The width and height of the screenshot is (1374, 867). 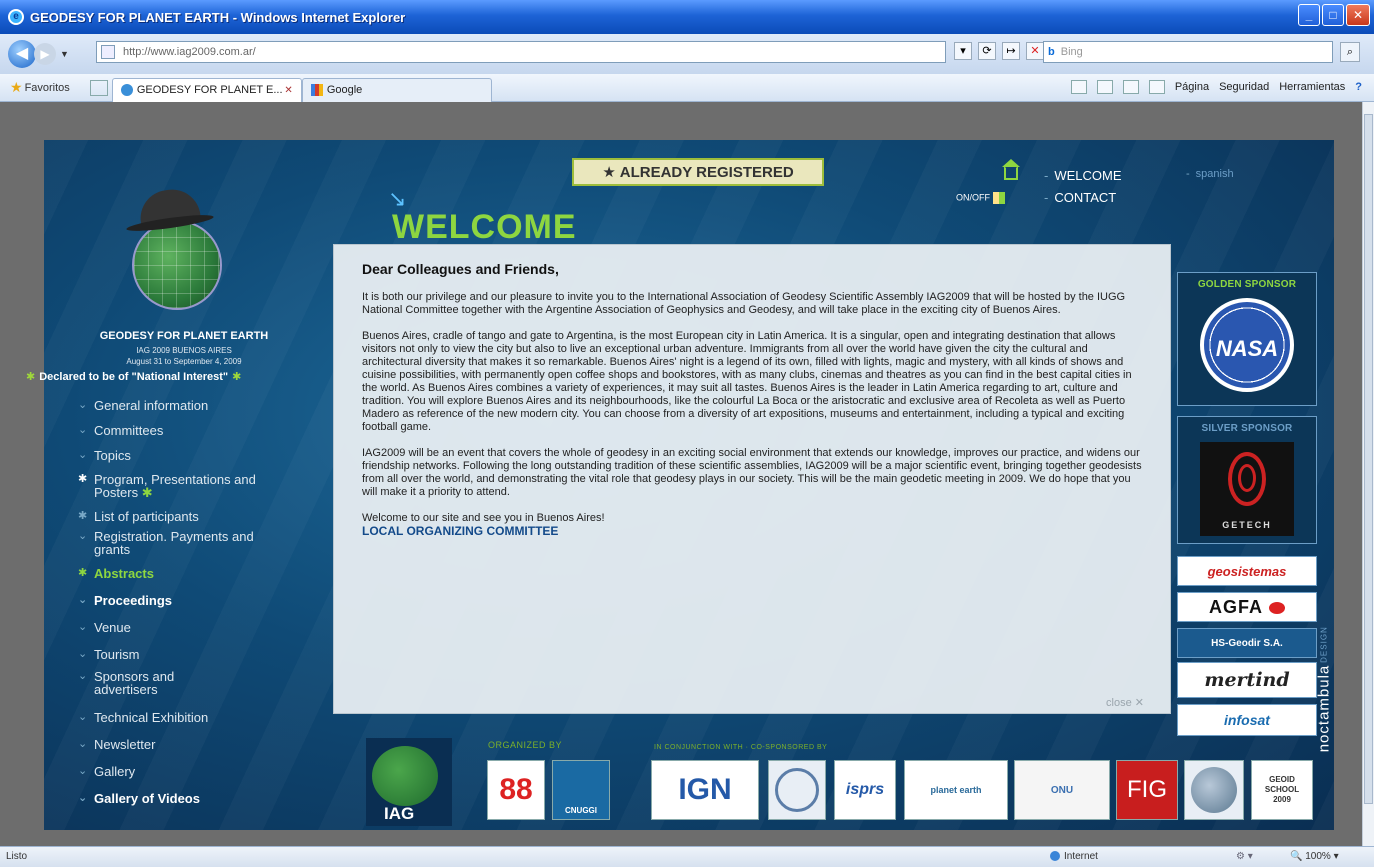 What do you see at coordinates (134, 377) in the screenshot?
I see `national-interest-note: ✱ Declared to be of "National Interest" ✱` at bounding box center [134, 377].